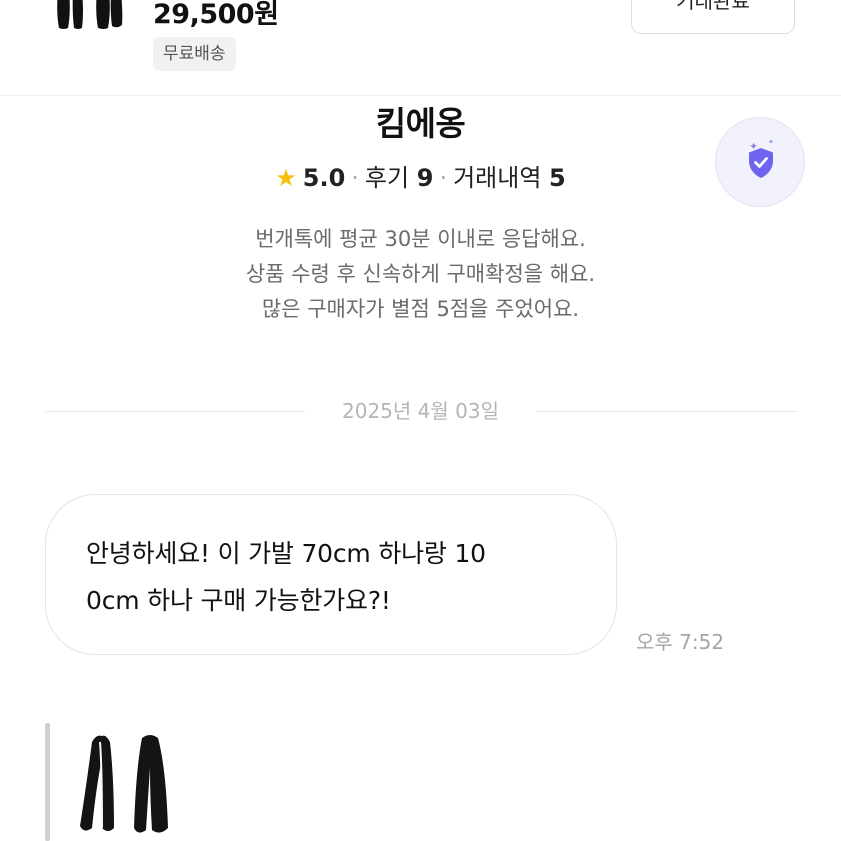 The height and width of the screenshot is (841, 841). What do you see at coordinates (286, 553) in the screenshot?
I see `message-line: 안녕하세요! 이 가발 70cm 하나랑 10` at bounding box center [286, 553].